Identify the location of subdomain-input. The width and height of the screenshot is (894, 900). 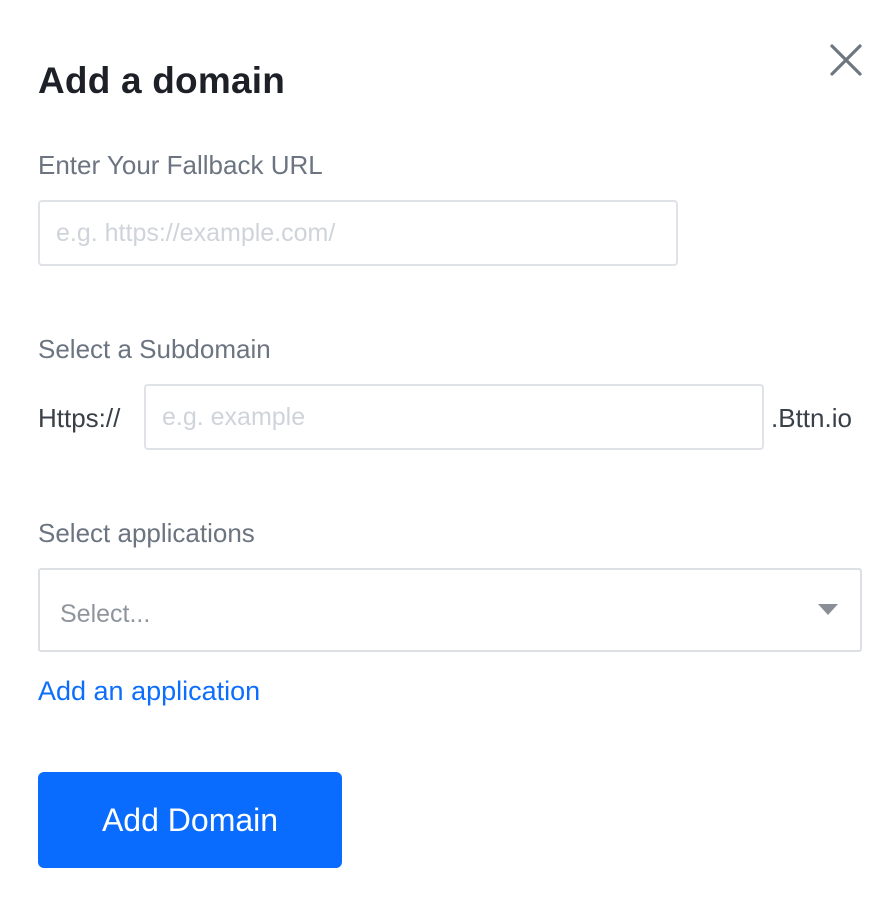
(454, 417).